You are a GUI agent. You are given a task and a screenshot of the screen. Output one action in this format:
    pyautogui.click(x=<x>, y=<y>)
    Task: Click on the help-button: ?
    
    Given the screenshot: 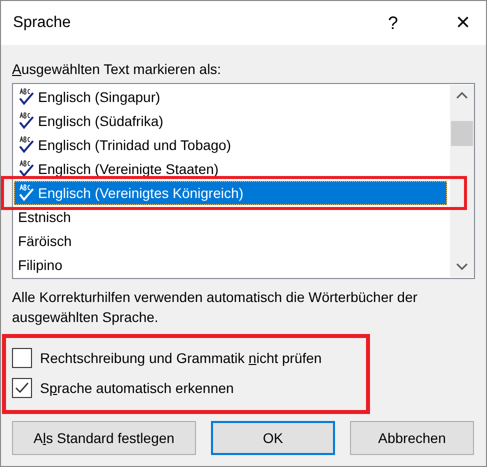 What is the action you would take?
    pyautogui.click(x=393, y=23)
    